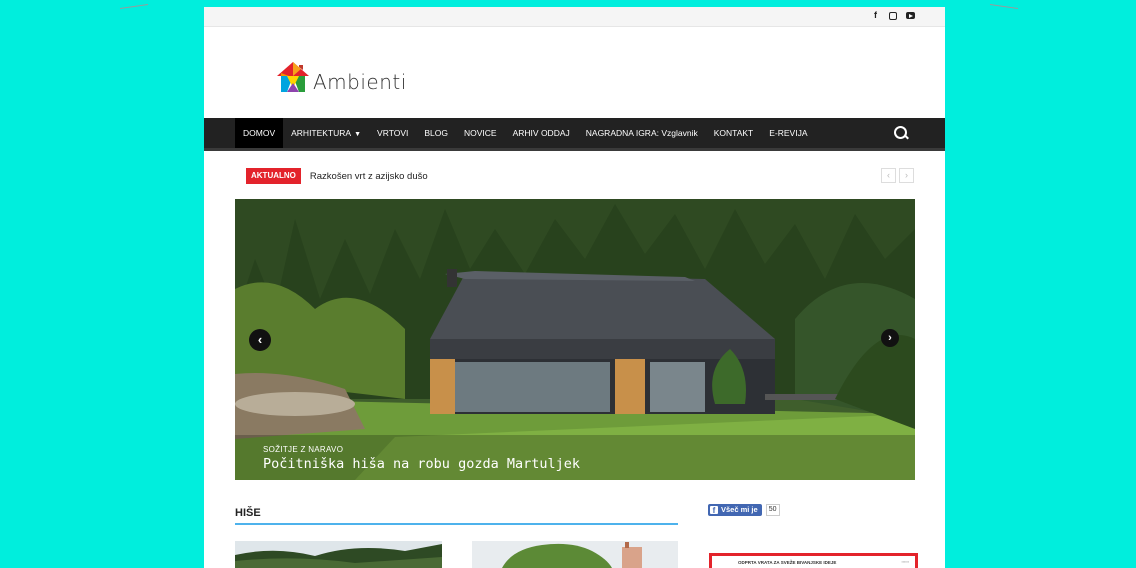  I want to click on search-icon, so click(900, 132).